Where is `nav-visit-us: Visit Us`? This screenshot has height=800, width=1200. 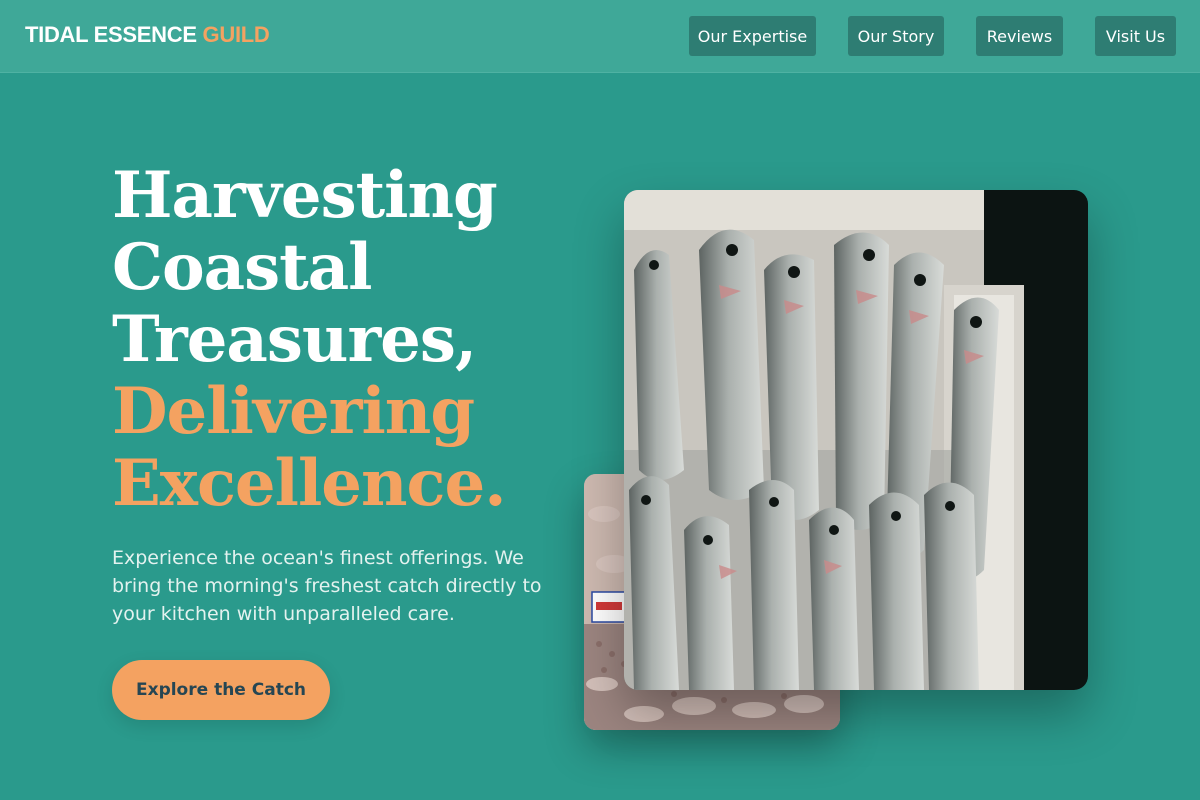
nav-visit-us: Visit Us is located at coordinates (1135, 36).